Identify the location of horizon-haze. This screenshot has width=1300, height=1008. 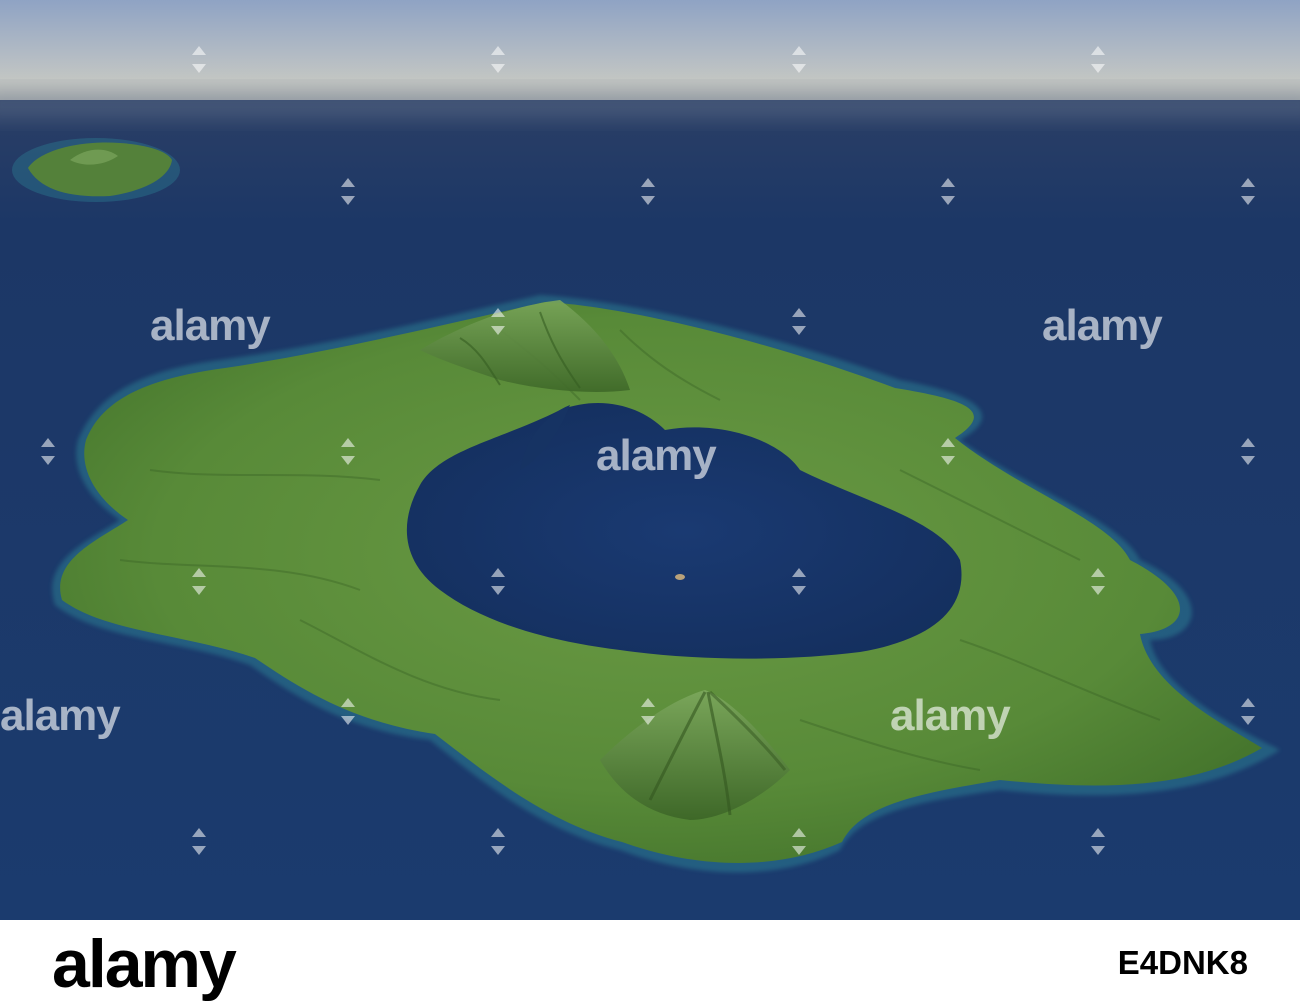
(650, 105).